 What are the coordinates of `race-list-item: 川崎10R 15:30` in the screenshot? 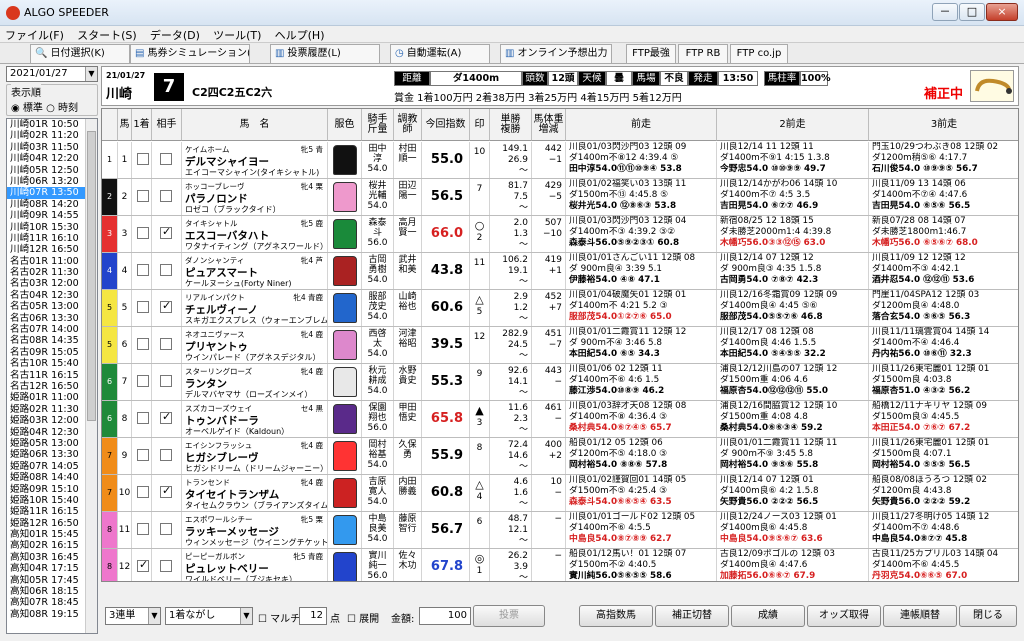 It's located at (52, 227).